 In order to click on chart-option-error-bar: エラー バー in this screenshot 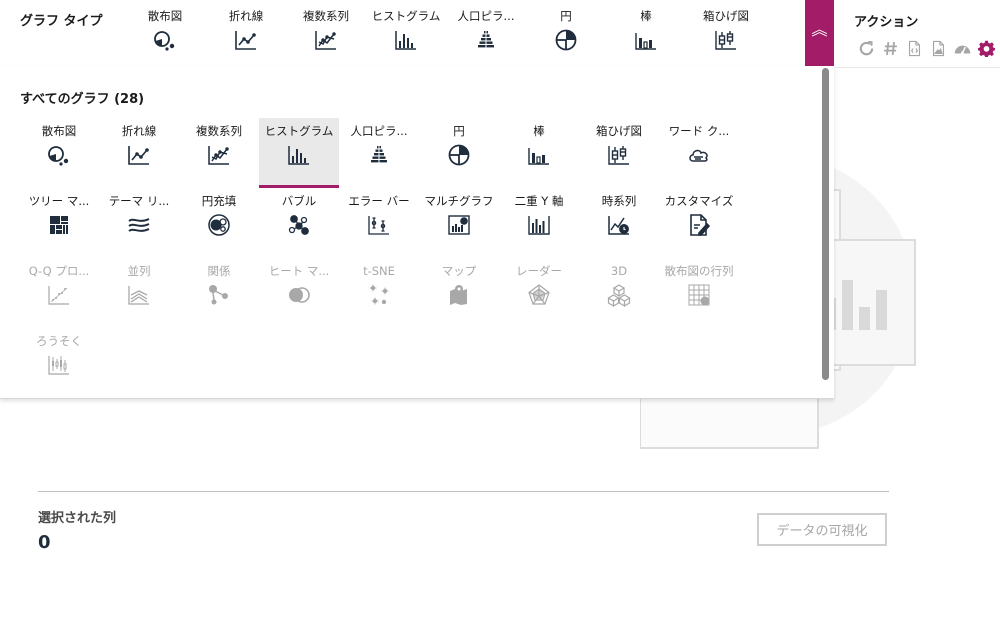, I will do `click(379, 223)`.